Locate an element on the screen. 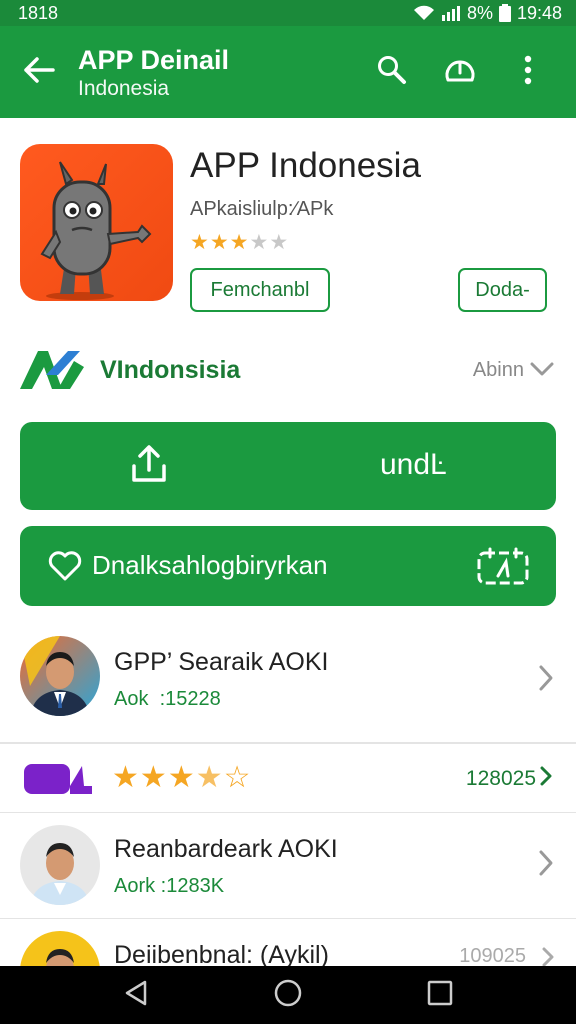  chevron-down-icon is located at coordinates (542, 370).